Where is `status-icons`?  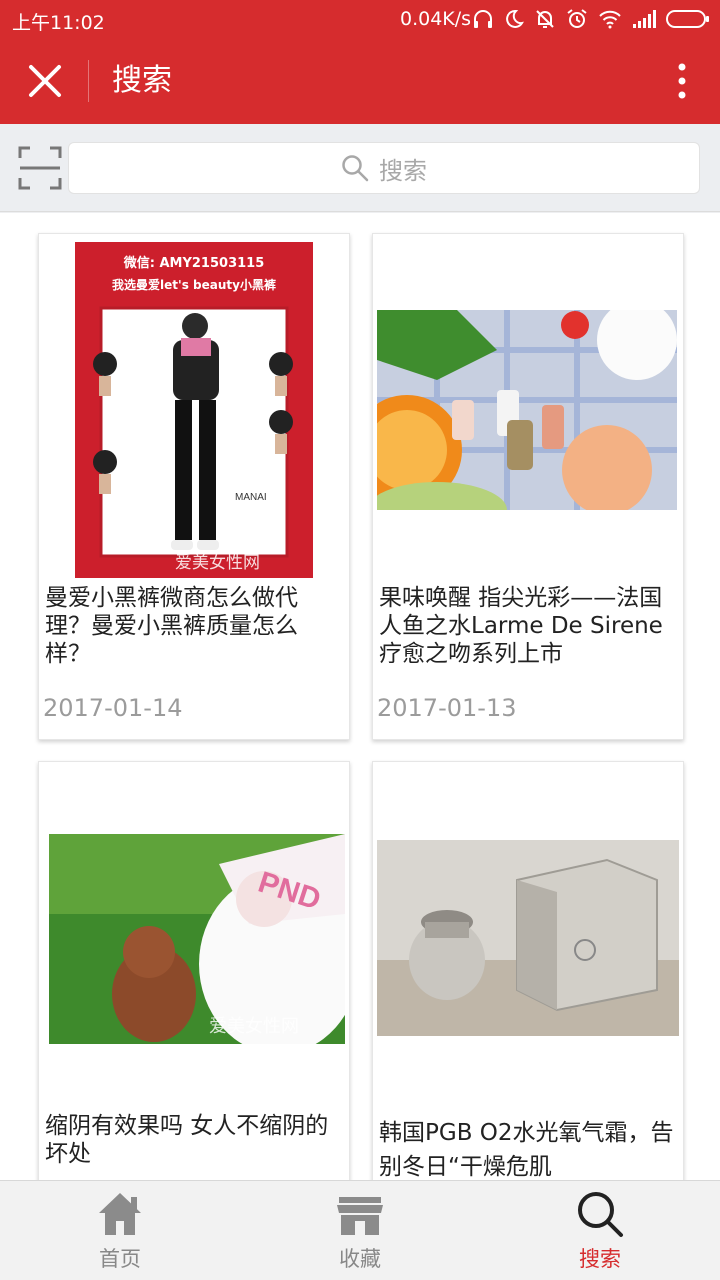
status-icons is located at coordinates (591, 19).